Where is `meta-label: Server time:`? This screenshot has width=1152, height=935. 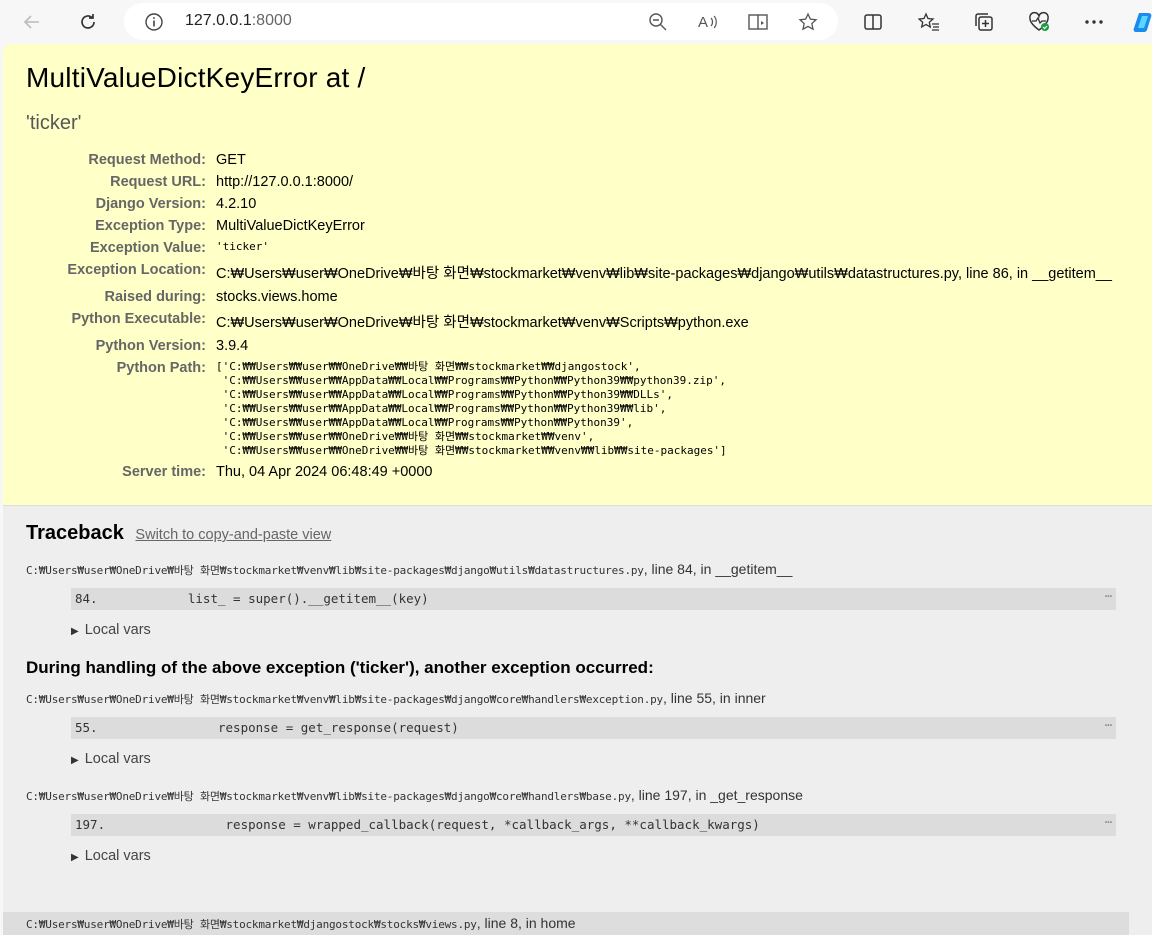 meta-label: Server time: is located at coordinates (164, 472).